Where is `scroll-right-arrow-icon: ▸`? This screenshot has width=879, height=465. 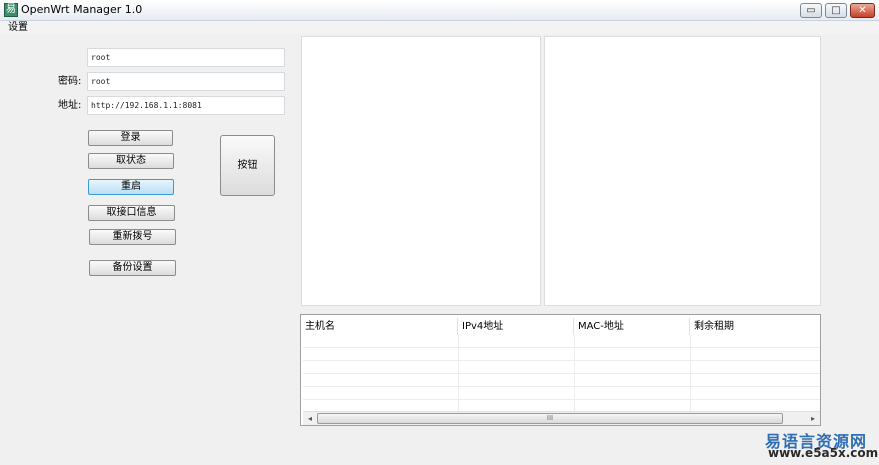 scroll-right-arrow-icon: ▸ is located at coordinates (813, 419).